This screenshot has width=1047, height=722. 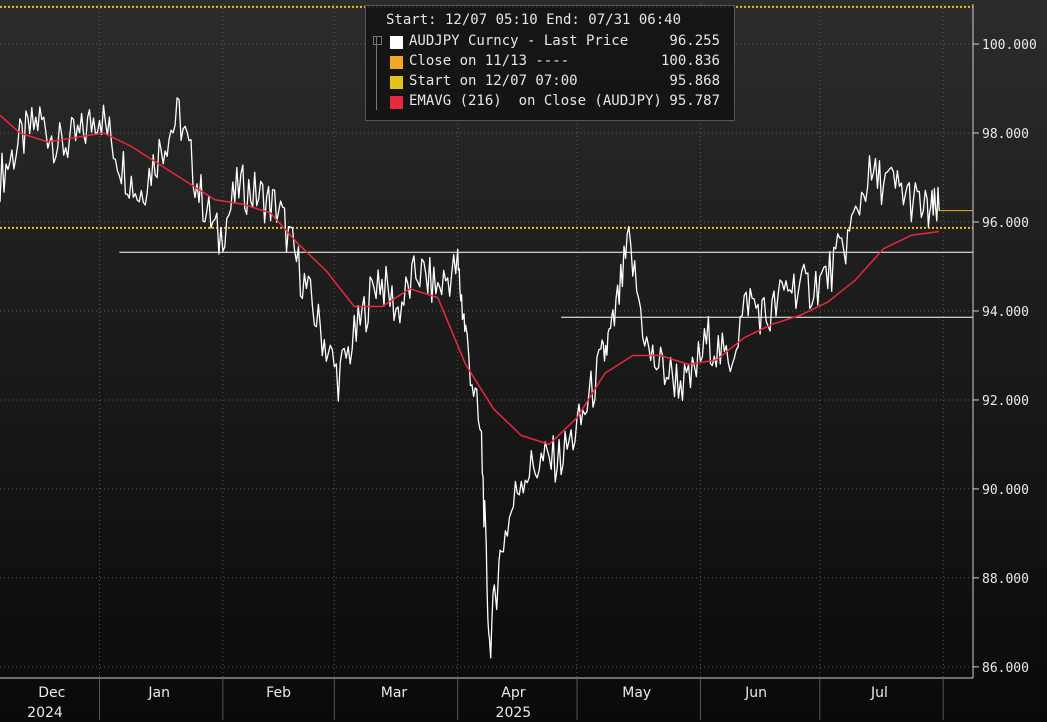 I want to click on legend-header: Start: 12/07 05:10 End: 07/31 06:40, so click(x=534, y=20).